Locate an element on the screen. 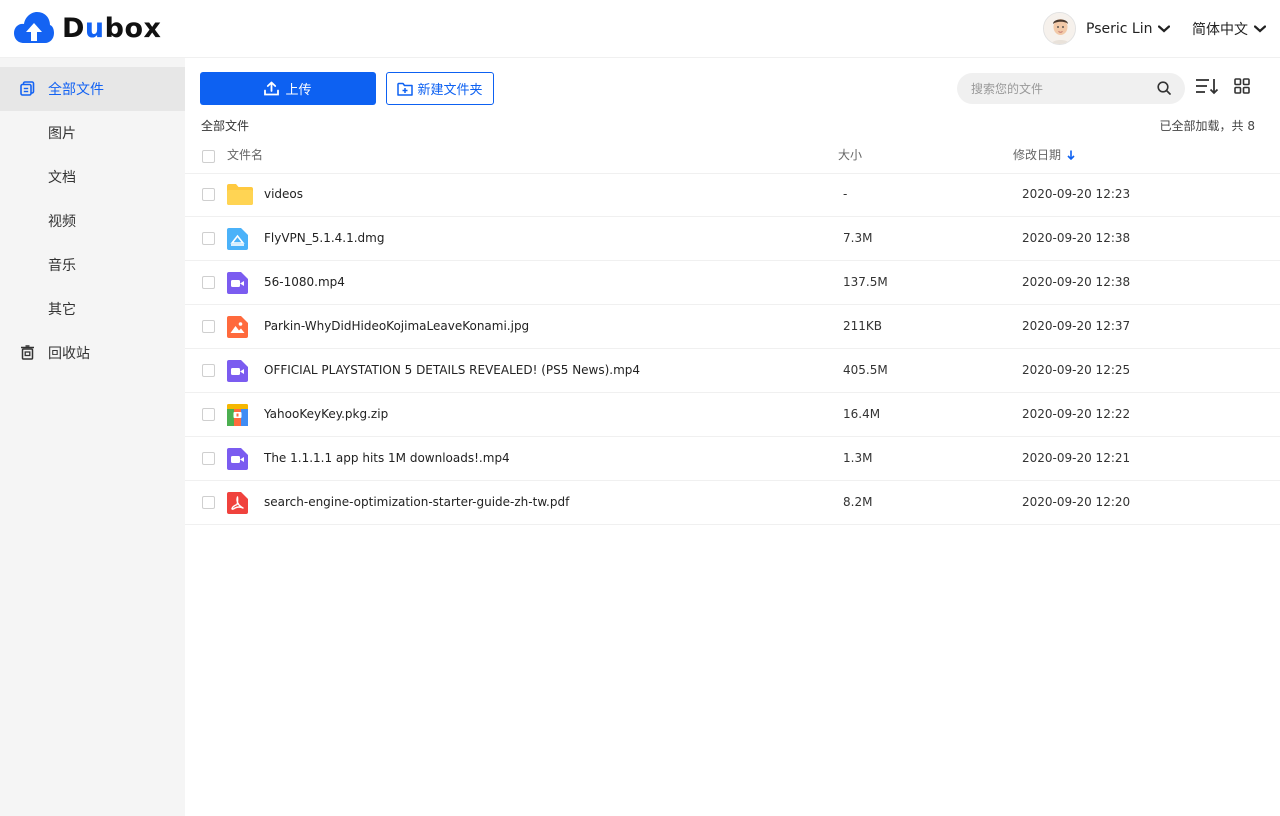 This screenshot has height=816, width=1280. sidebar-item-label: 文档 is located at coordinates (62, 178).